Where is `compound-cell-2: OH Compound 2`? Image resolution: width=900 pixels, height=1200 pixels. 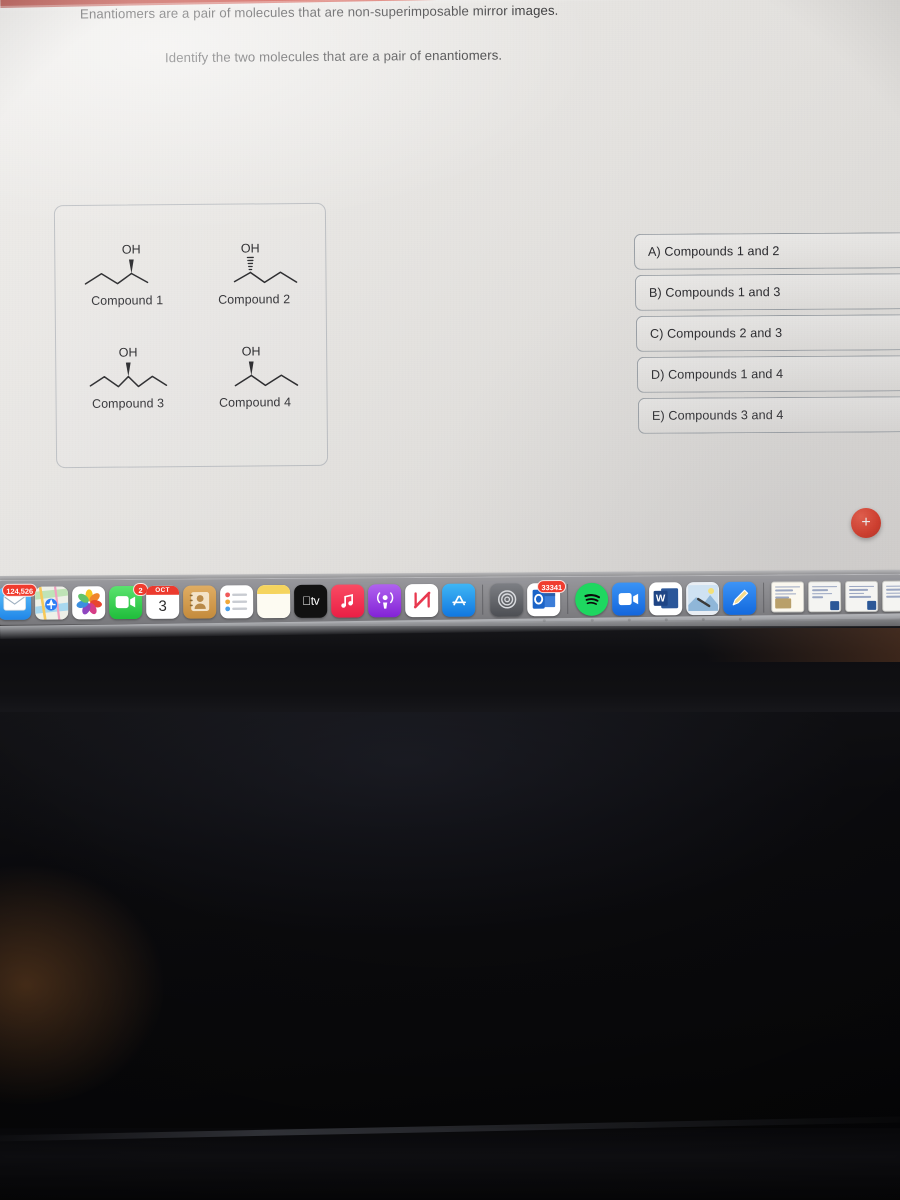
compound-cell-2: OH Compound 2 is located at coordinates (254, 290).